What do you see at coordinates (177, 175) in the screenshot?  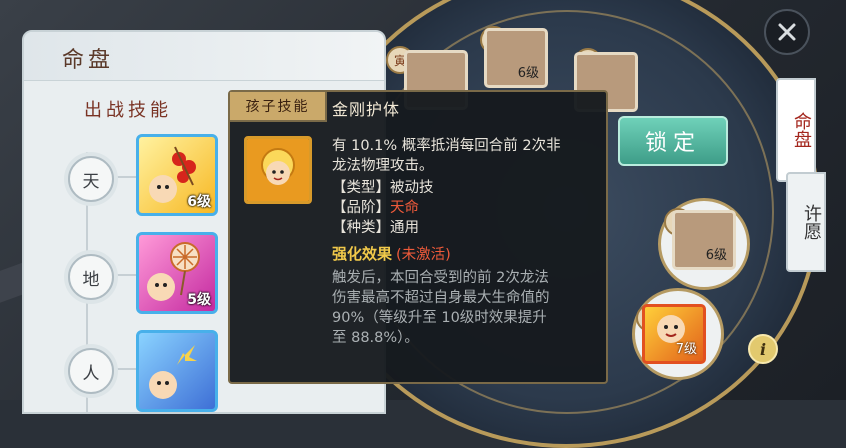 I see `skill-card-tian: 6级` at bounding box center [177, 175].